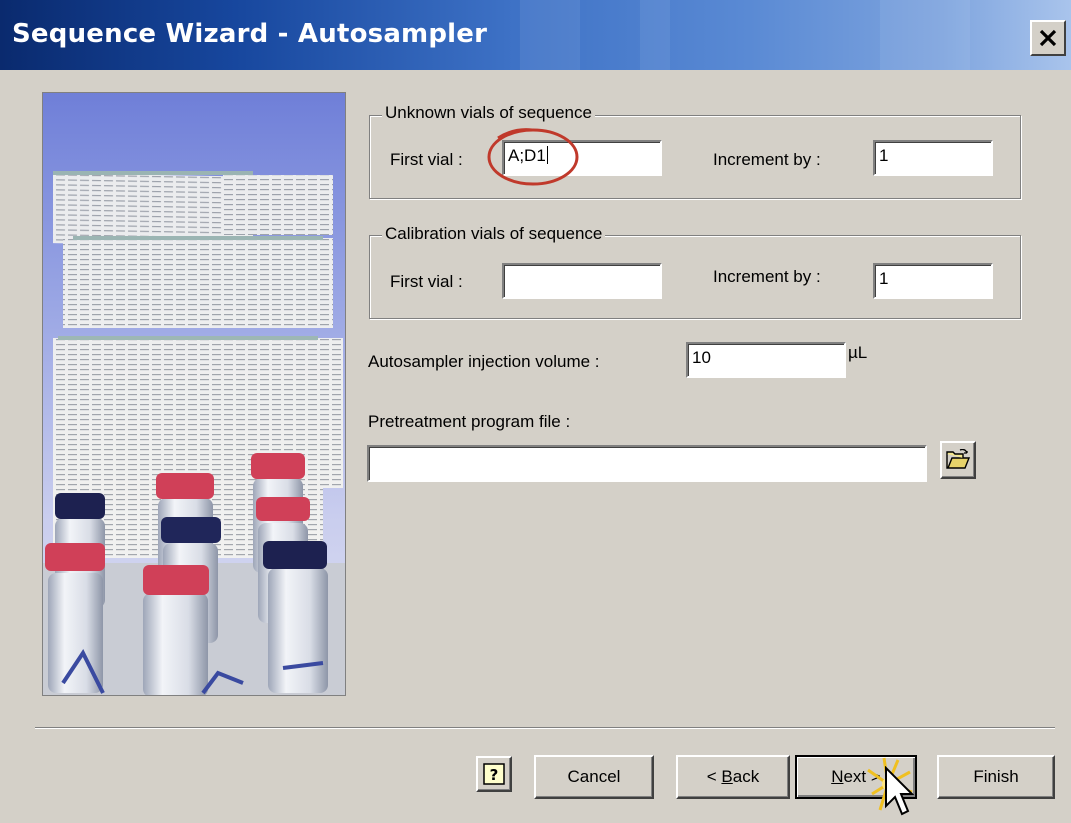 The width and height of the screenshot is (1071, 823). I want to click on cancel-button: Cancel, so click(594, 777).